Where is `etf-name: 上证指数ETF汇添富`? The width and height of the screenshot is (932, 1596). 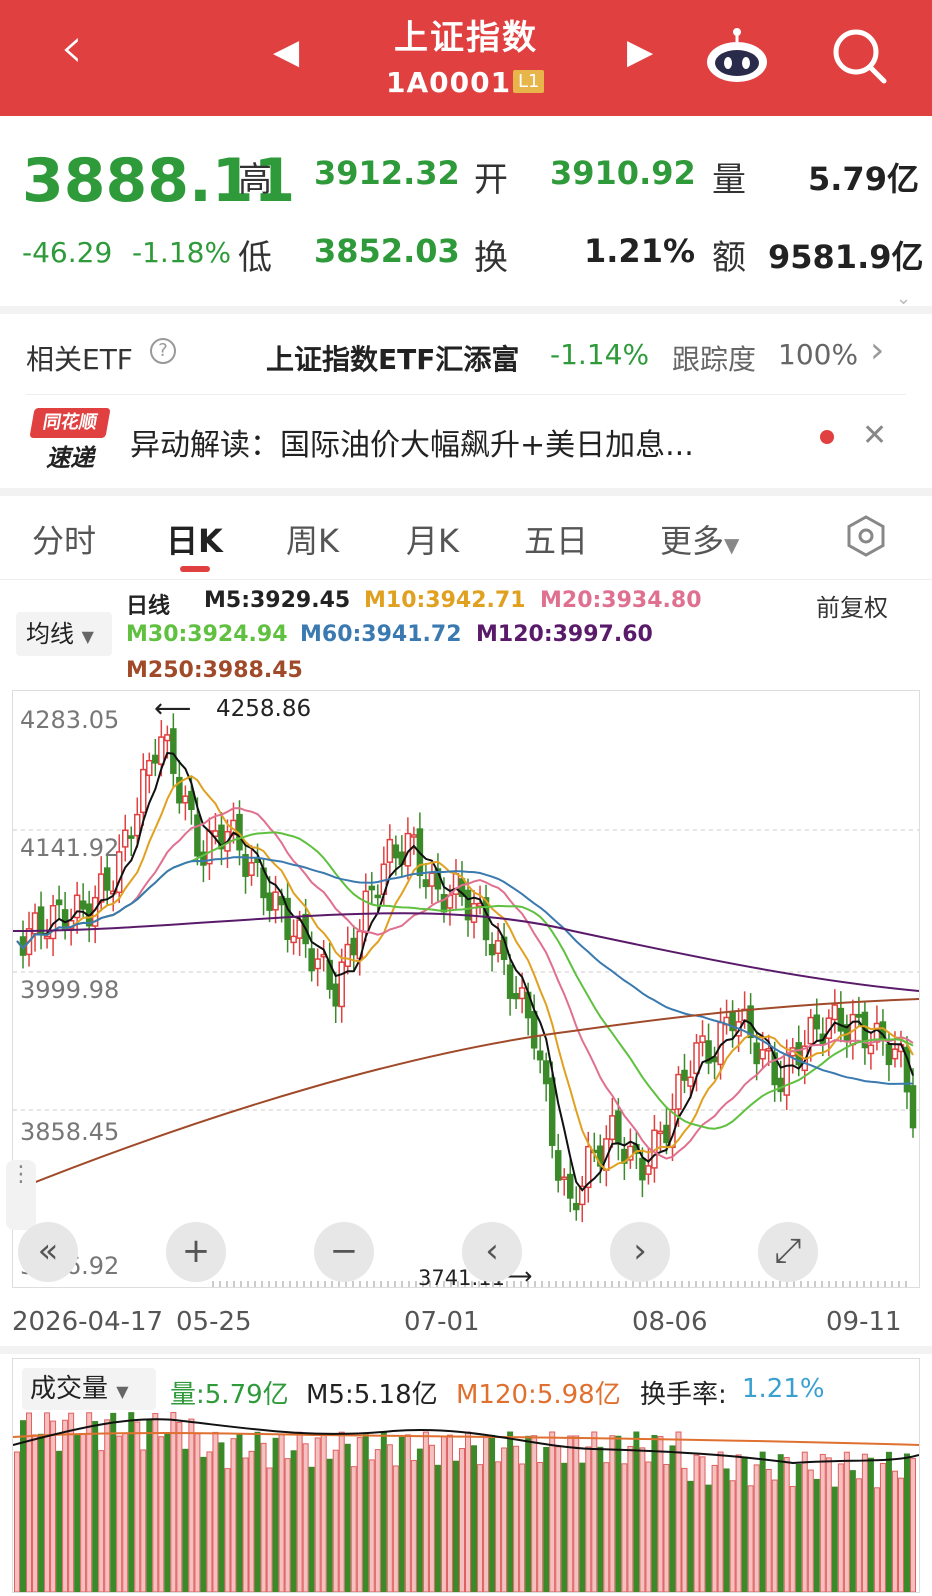
etf-name: 上证指数ETF汇添富 is located at coordinates (393, 359).